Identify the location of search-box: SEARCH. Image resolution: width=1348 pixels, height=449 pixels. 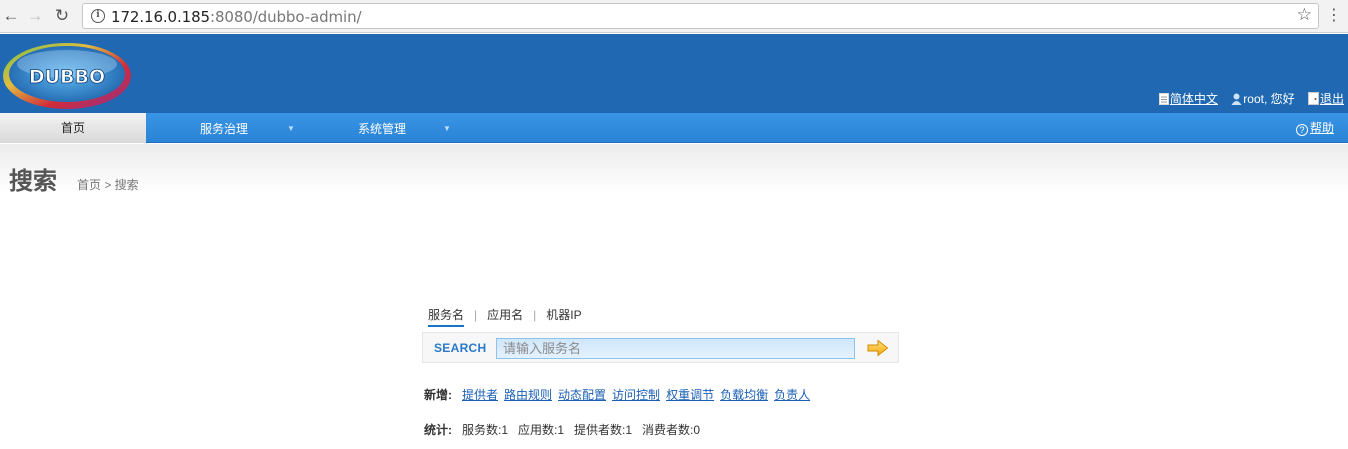
(660, 347).